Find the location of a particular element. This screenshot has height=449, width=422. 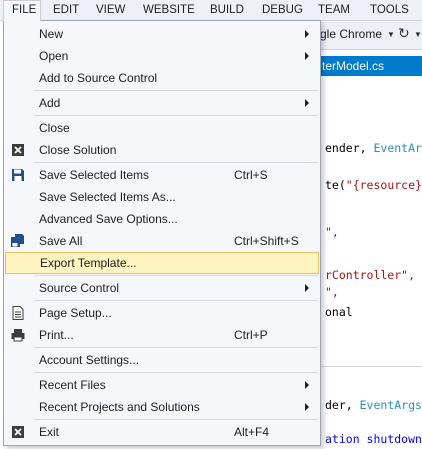

printer-icon is located at coordinates (18, 335).